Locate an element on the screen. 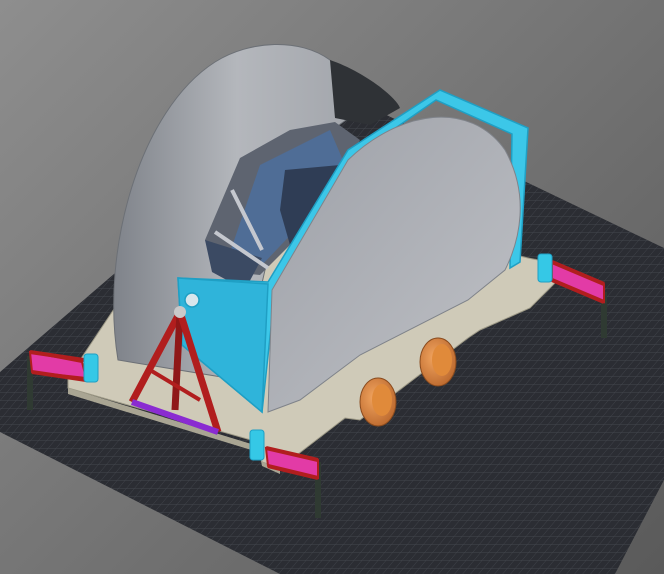 The height and width of the screenshot is (574, 664). wheel-rear is located at coordinates (438, 362).